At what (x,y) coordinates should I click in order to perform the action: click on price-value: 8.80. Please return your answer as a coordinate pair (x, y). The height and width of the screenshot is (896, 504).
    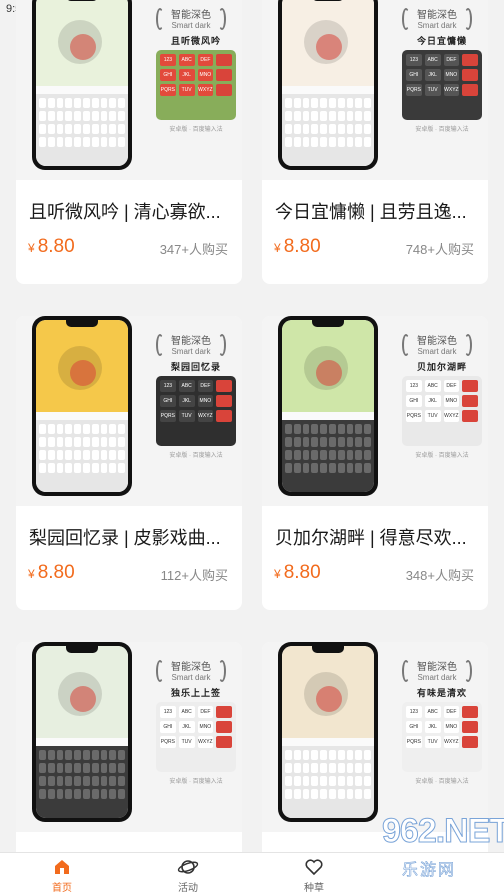
    Looking at the image, I should click on (56, 246).